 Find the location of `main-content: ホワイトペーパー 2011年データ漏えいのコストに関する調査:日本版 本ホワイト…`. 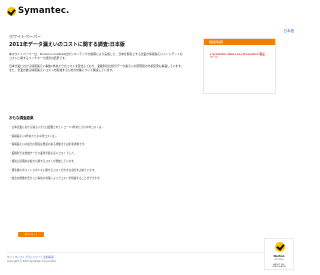

main-content: ホワイトペーパー 2011年データ漏えいのコストに関する調査:日本版 本ホワイト… is located at coordinates (96, 53).